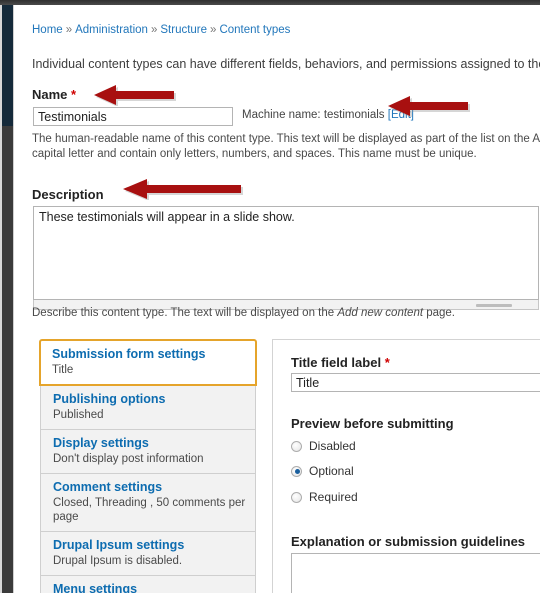 The height and width of the screenshot is (593, 540). Describe the element at coordinates (286, 253) in the screenshot. I see `description-textarea` at that location.